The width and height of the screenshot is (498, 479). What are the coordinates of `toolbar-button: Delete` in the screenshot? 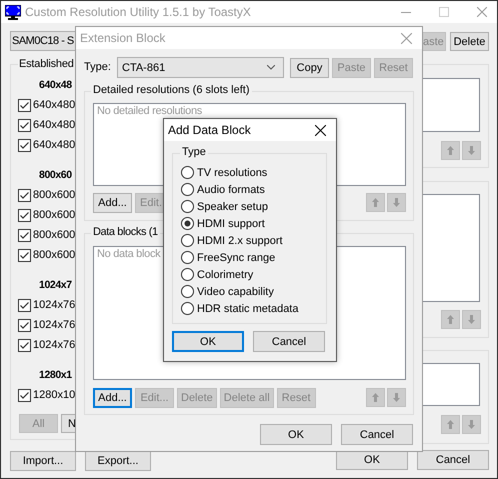 It's located at (469, 41).